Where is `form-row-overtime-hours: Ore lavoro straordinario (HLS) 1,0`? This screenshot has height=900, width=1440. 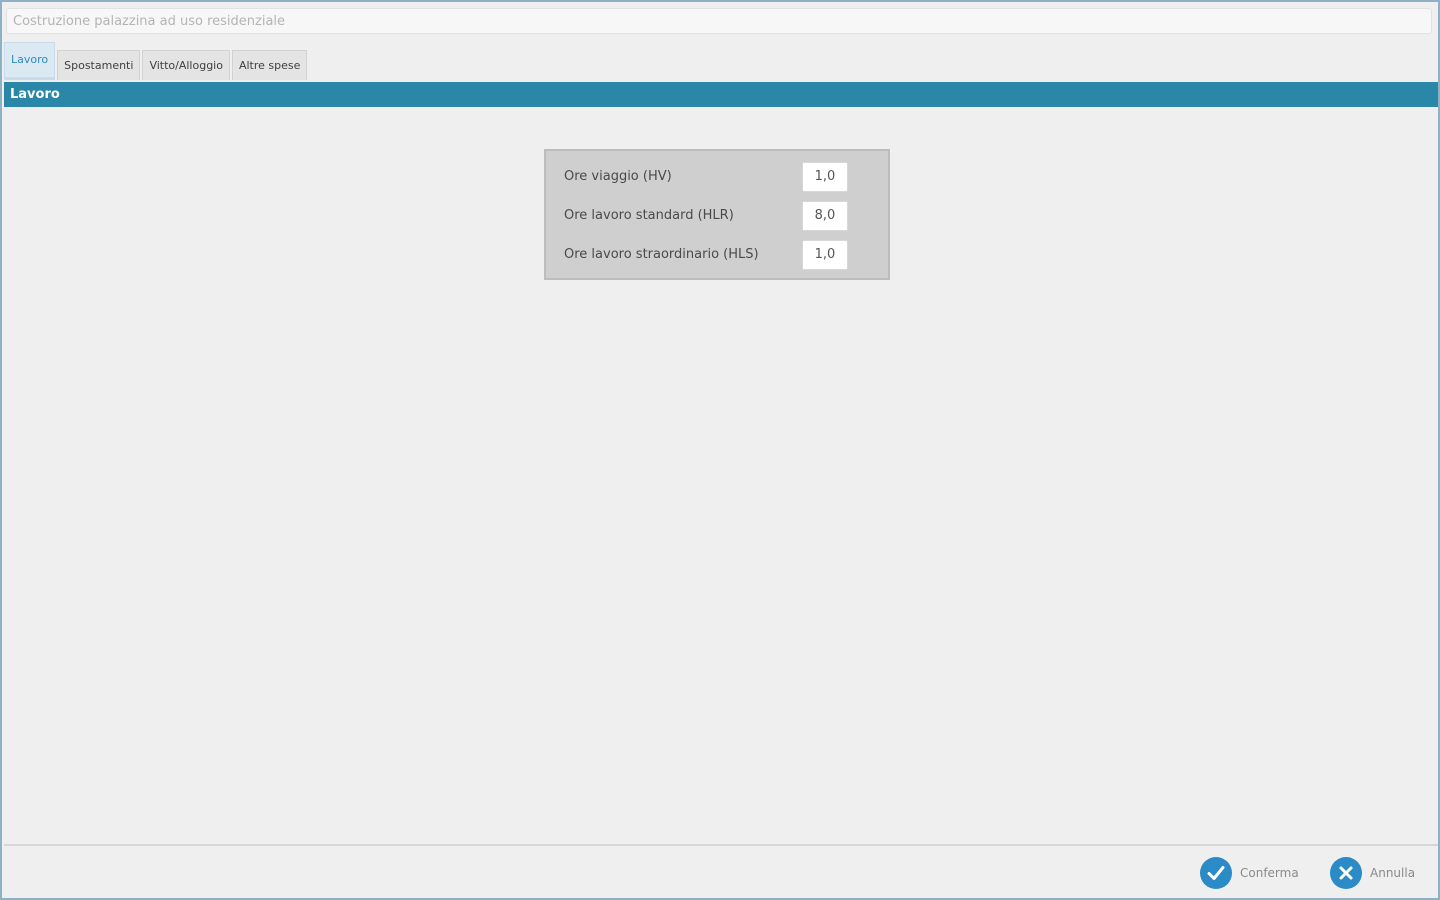
form-row-overtime-hours: Ore lavoro straordinario (HLS) 1,0 is located at coordinates (709, 255).